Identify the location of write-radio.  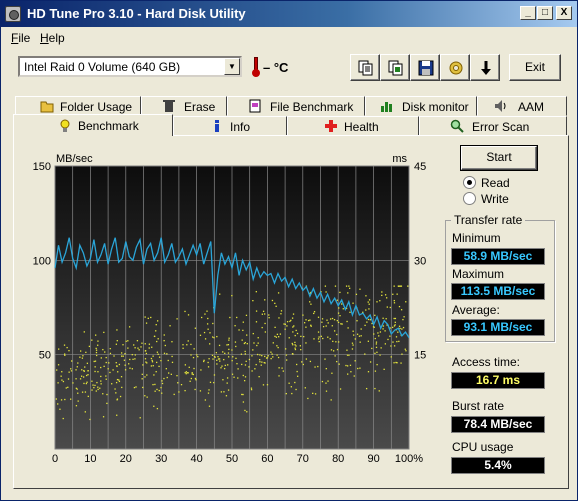
(469, 198).